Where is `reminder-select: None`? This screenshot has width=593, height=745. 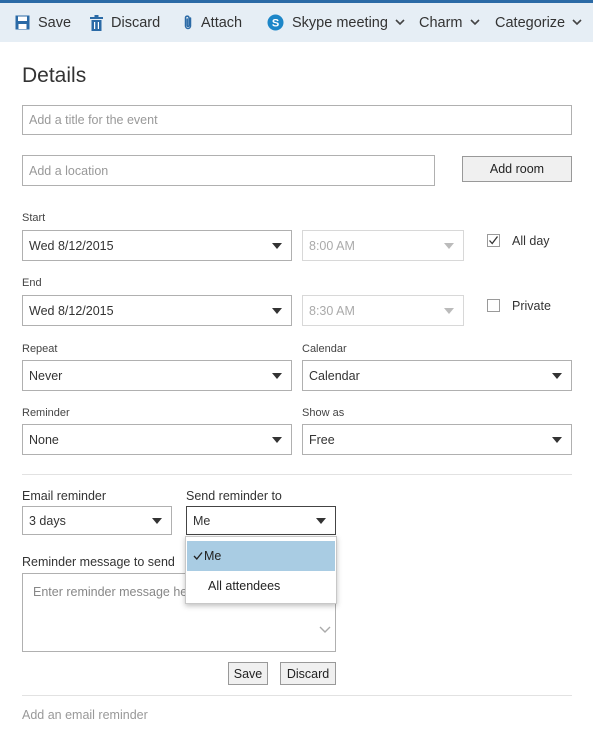 reminder-select: None is located at coordinates (157, 439).